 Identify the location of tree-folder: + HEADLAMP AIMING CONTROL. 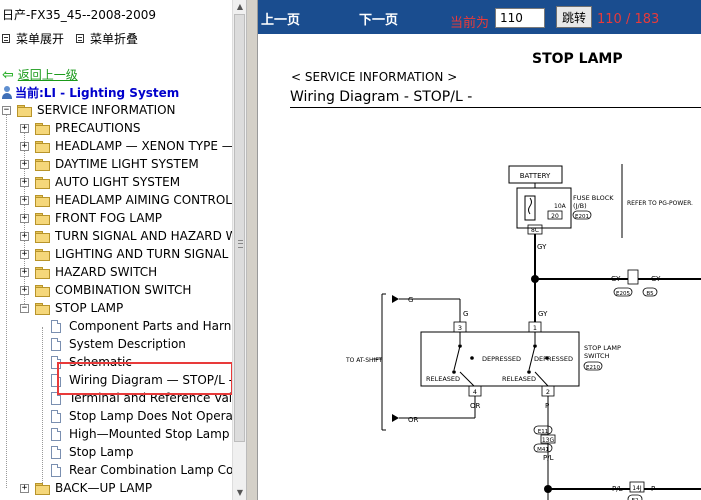
(126, 200).